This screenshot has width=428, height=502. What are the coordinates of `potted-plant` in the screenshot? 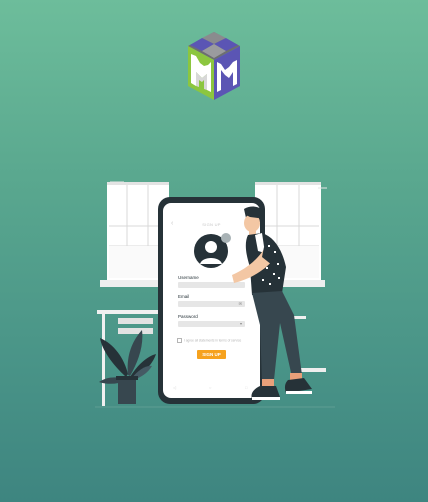 It's located at (127, 367).